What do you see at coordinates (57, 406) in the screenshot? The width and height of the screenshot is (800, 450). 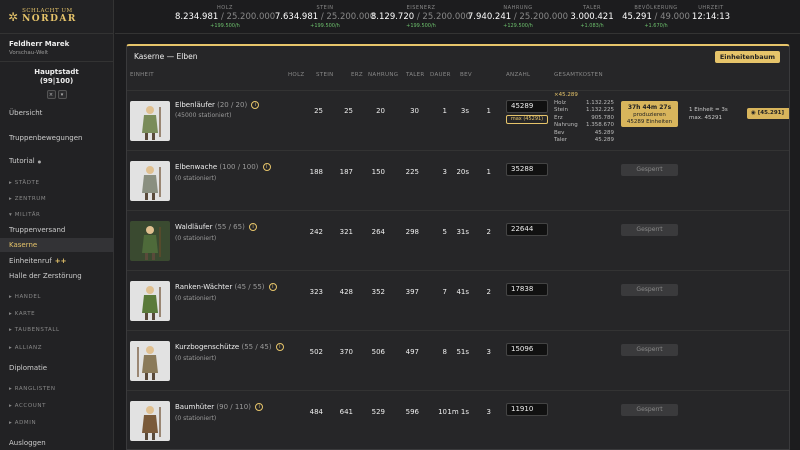 I see `nav-section-account: ▸ ACCOUNT` at bounding box center [57, 406].